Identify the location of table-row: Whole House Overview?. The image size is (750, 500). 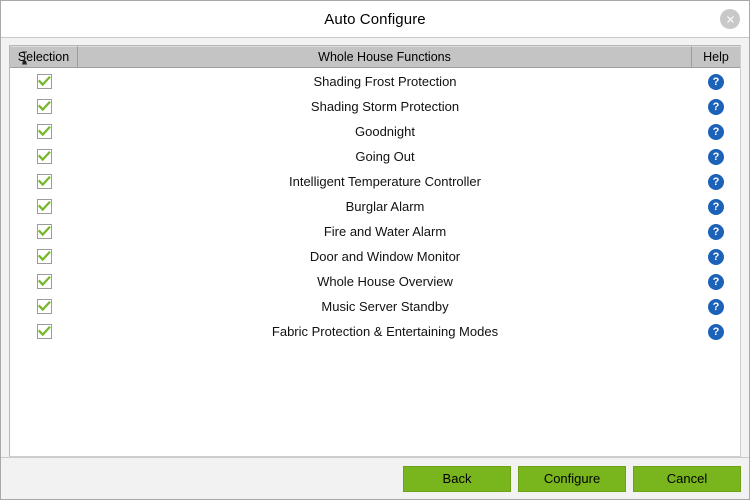
(375, 281).